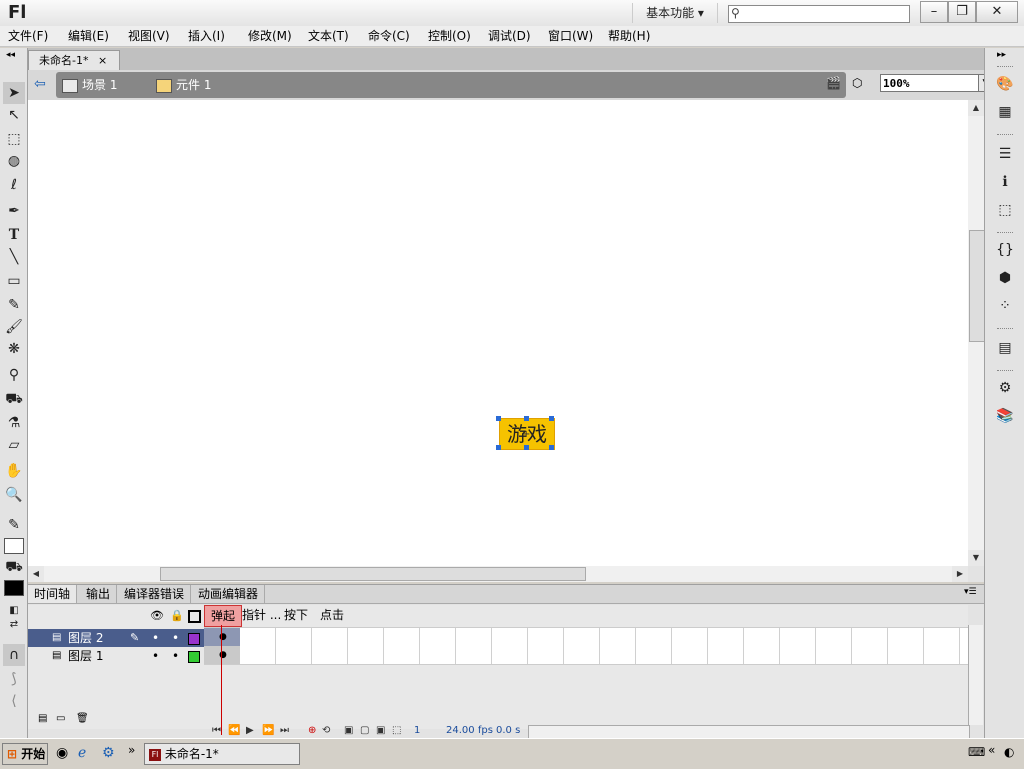  Describe the element at coordinates (222, 754) in the screenshot. I see `taskbar-window-item: Fl 未命名-1*` at that location.